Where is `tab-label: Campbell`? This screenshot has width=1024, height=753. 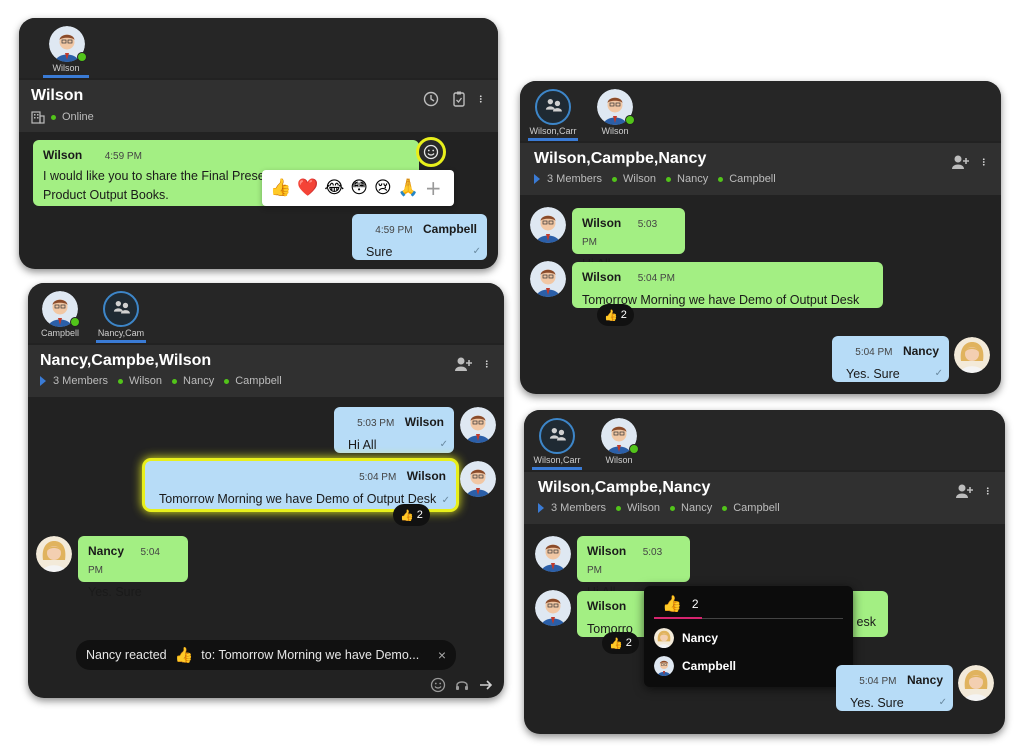 tab-label: Campbell is located at coordinates (60, 333).